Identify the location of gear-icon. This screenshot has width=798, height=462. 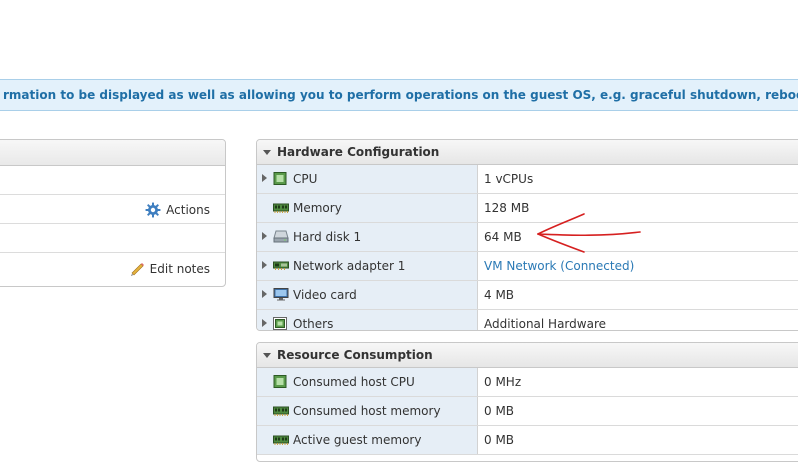
(153, 210).